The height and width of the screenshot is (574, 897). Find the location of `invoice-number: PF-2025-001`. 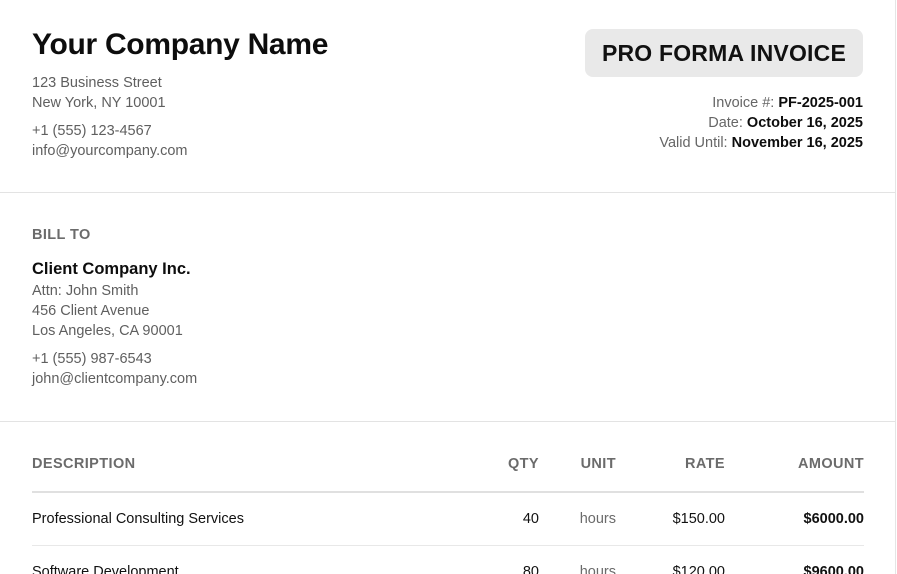

invoice-number: PF-2025-001 is located at coordinates (820, 103).